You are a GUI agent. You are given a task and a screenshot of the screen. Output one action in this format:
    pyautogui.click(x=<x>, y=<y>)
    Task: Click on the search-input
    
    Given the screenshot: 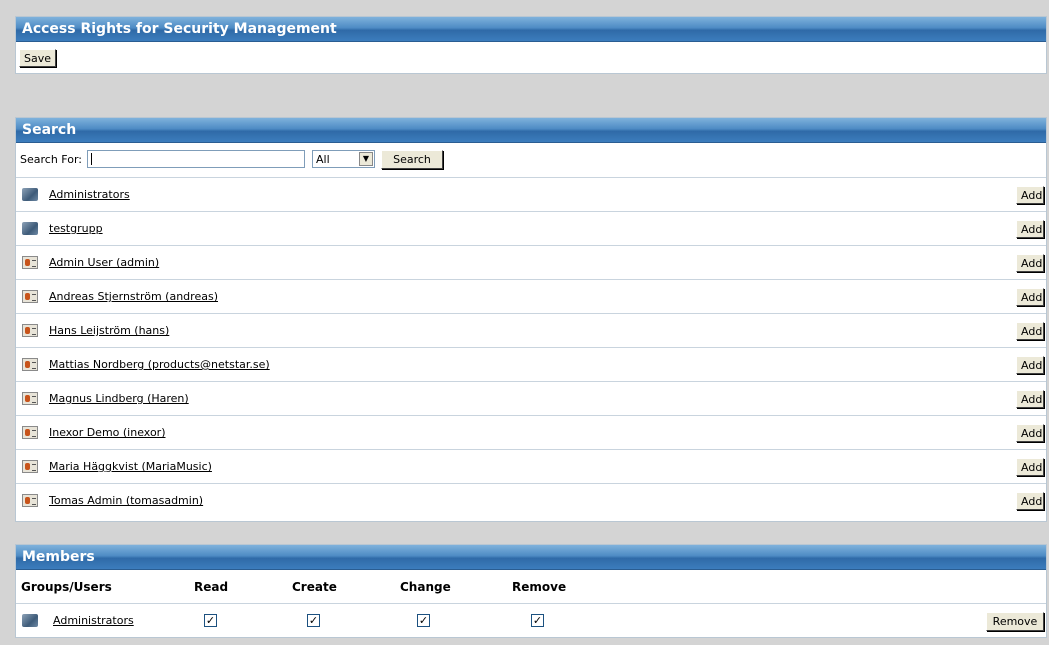 What is the action you would take?
    pyautogui.click(x=196, y=159)
    